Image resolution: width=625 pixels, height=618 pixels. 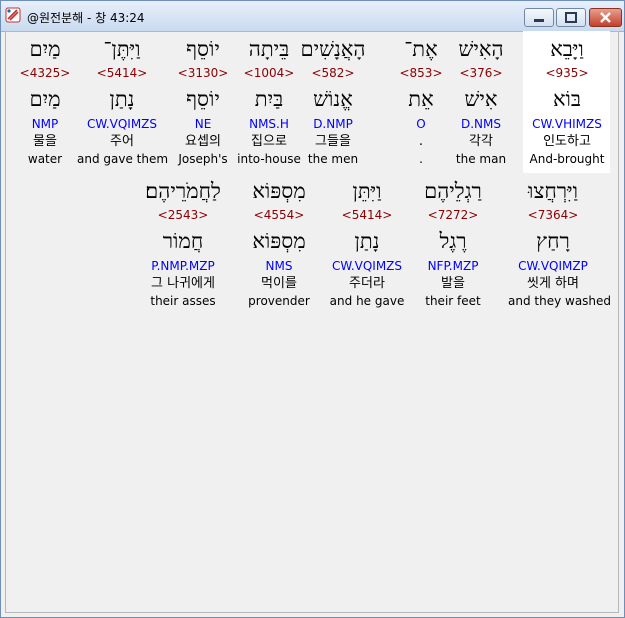 I want to click on root-word: יוֹסֵף, so click(x=203, y=99).